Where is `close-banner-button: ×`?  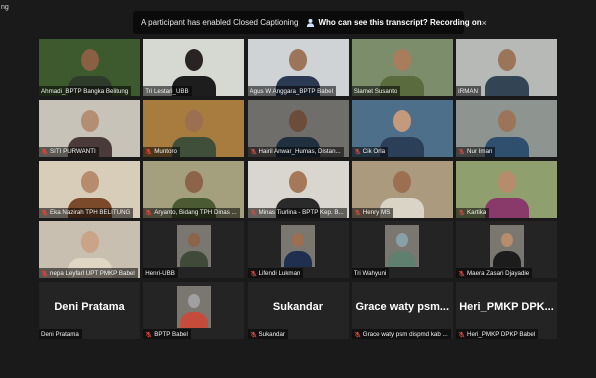
close-banner-button: × is located at coordinates (484, 23).